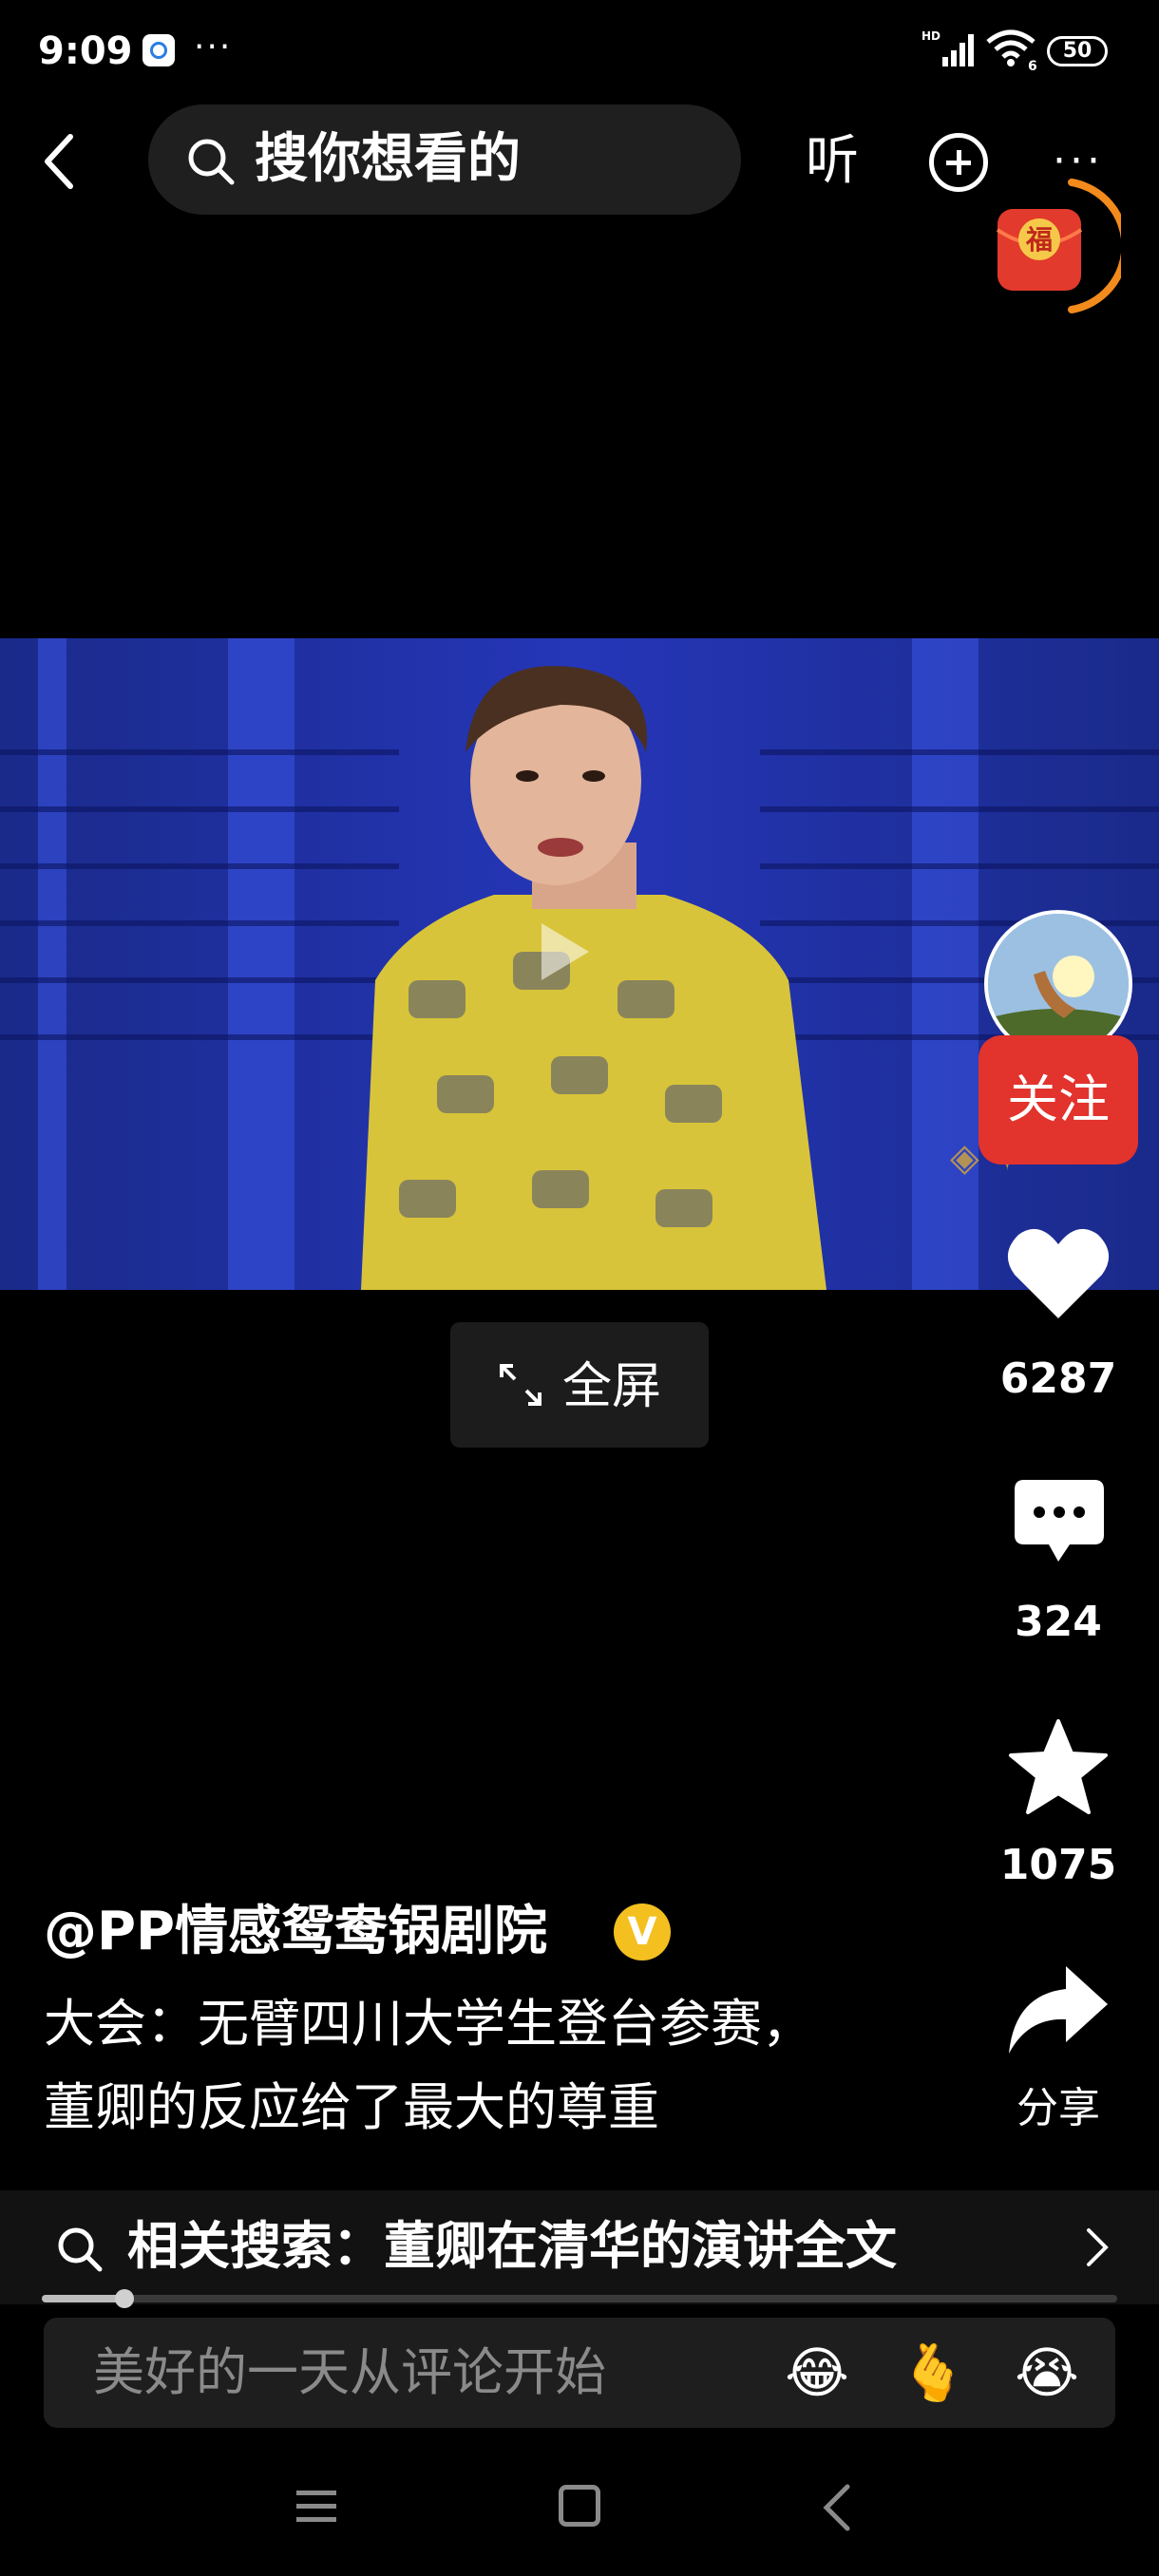 The image size is (1159, 2576). Describe the element at coordinates (1058, 2010) in the screenshot. I see `share-icon` at that location.